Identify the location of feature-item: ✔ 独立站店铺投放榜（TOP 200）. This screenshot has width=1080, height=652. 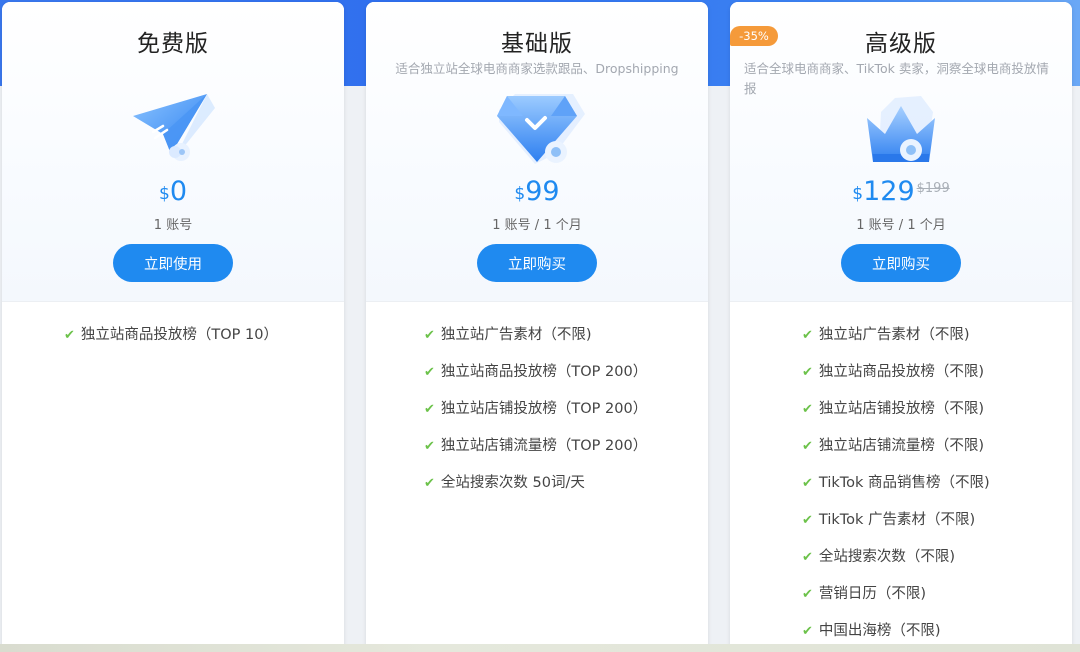
(536, 409).